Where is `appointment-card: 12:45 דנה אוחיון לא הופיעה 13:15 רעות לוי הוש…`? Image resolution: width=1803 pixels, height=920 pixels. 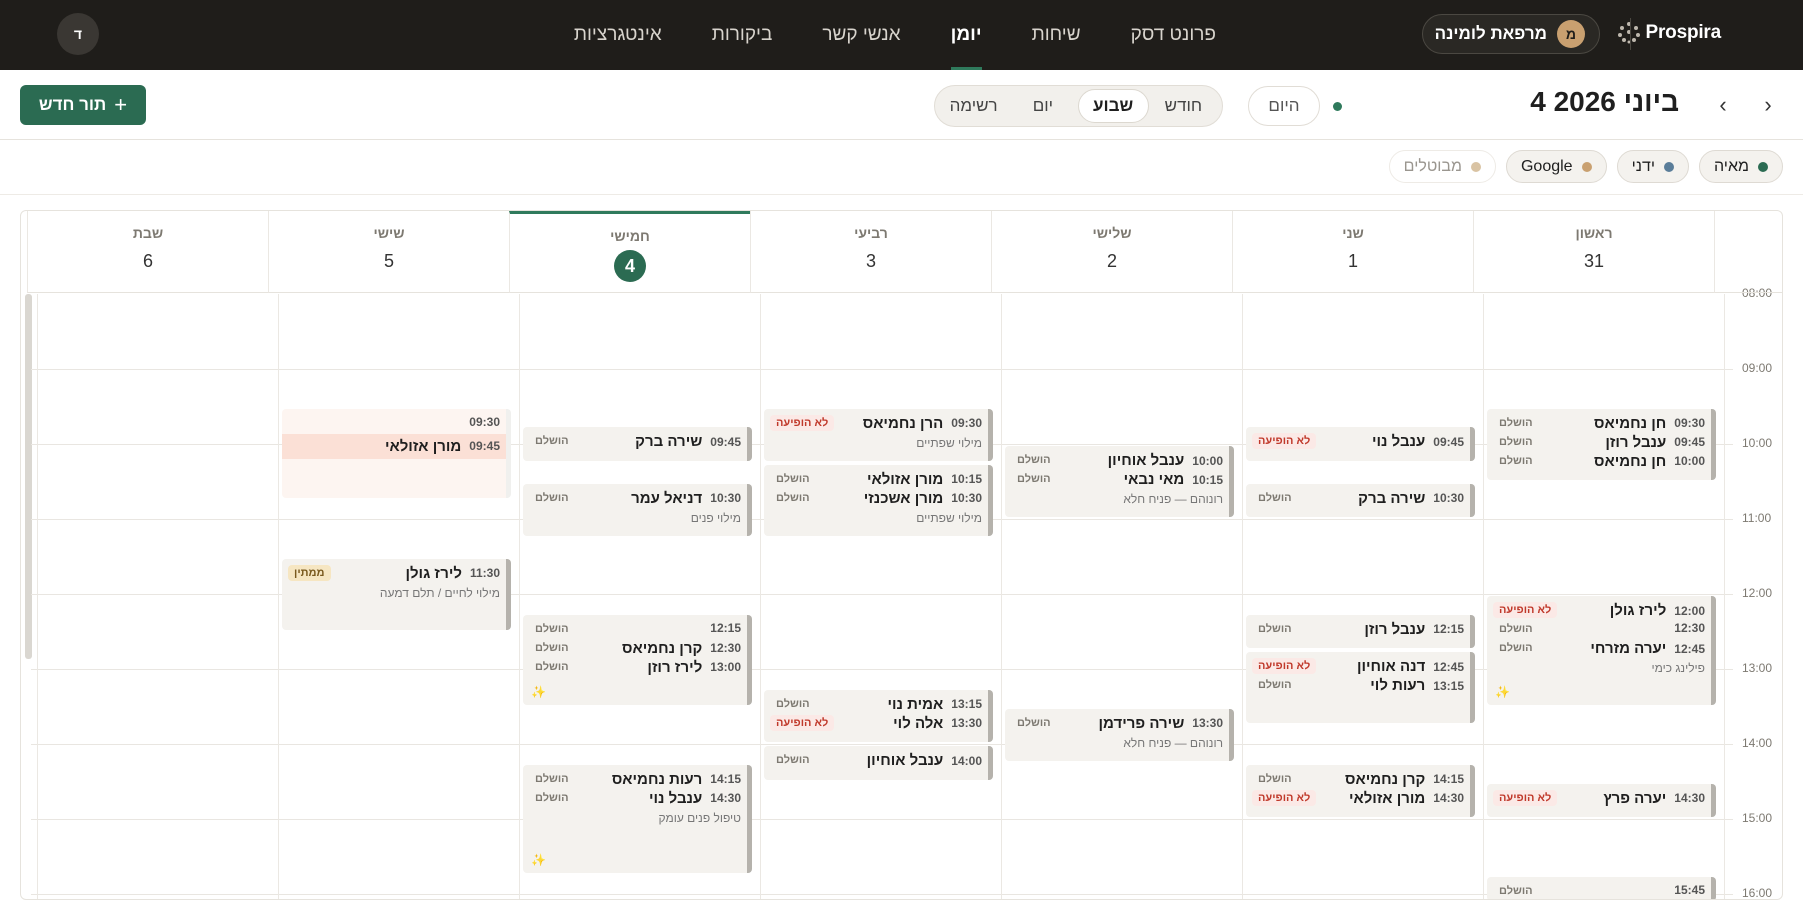
appointment-card: 12:45 דנה אוחיון לא הופיעה 13:15 רעות לוי הוש… is located at coordinates (1360, 688).